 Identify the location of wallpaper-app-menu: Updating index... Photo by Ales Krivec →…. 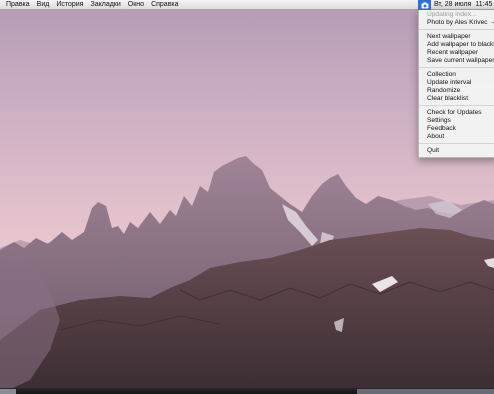
(456, 84).